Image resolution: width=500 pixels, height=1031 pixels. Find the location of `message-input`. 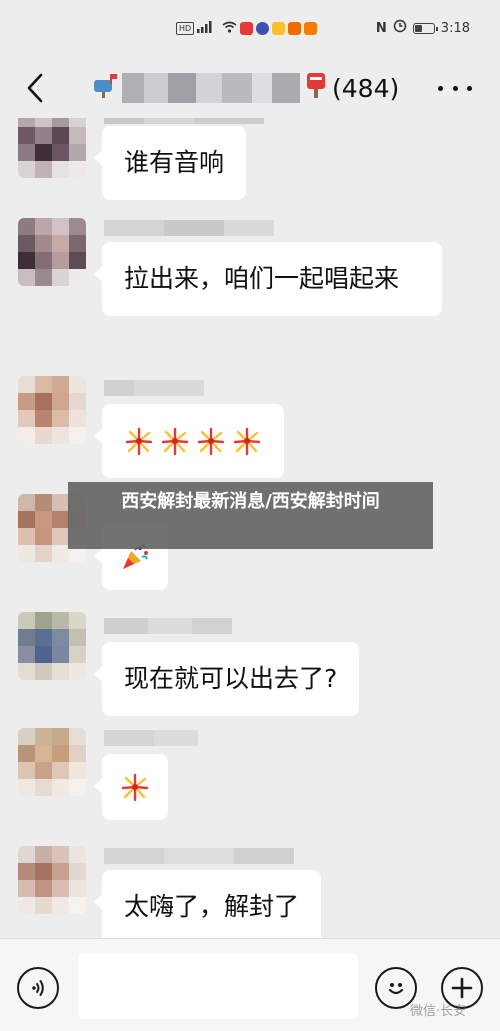

message-input is located at coordinates (218, 986).